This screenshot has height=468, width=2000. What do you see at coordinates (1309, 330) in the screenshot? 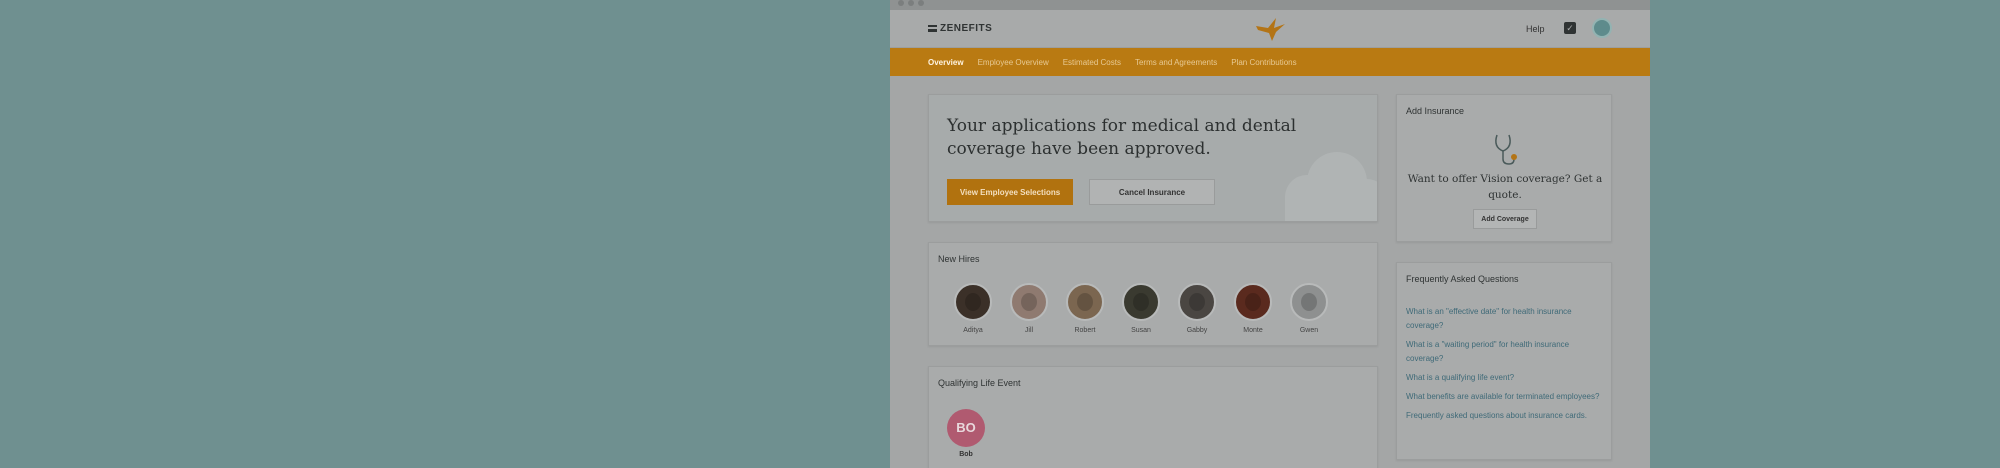
I see `new-hire-name: Gwen` at bounding box center [1309, 330].